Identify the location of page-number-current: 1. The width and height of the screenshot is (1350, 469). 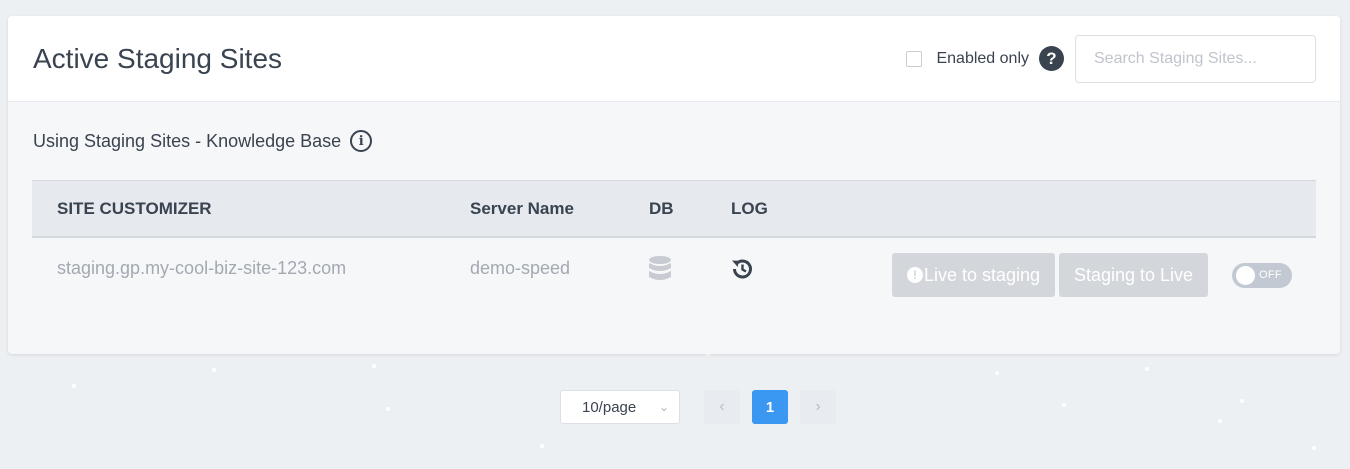
(770, 407).